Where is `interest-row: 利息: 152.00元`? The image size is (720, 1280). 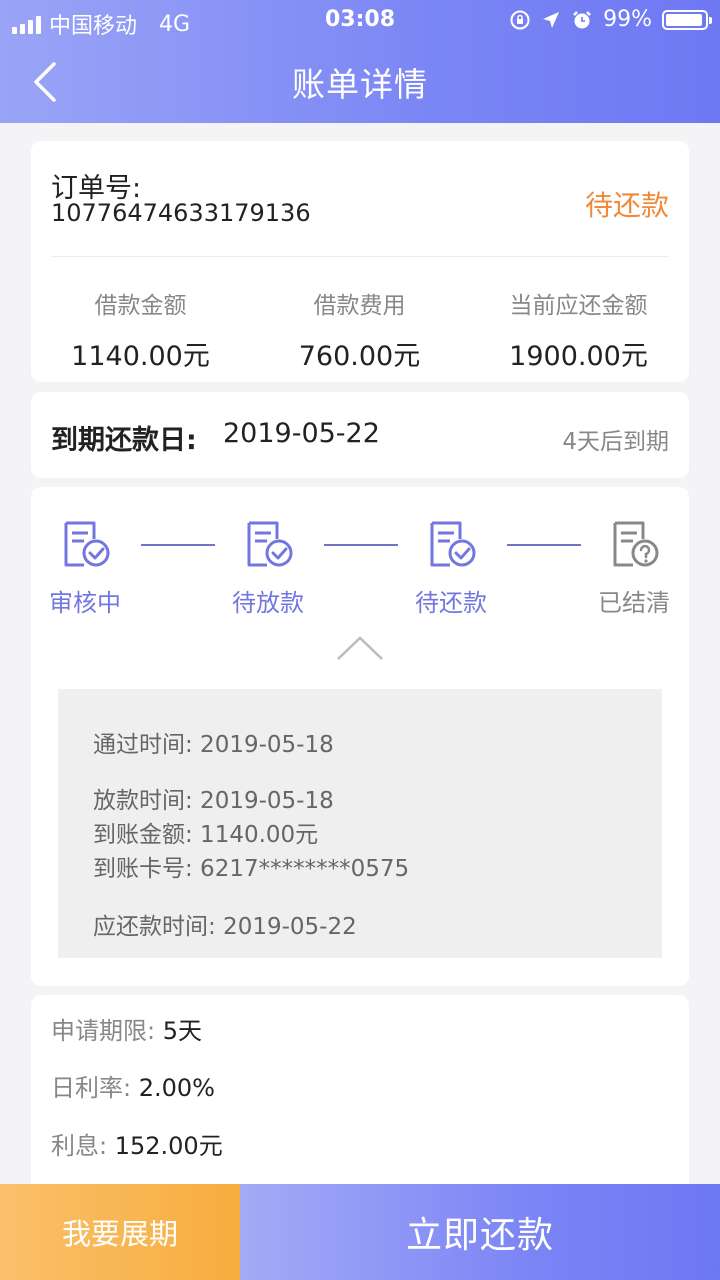
interest-row: 利息: 152.00元 is located at coordinates (137, 1143).